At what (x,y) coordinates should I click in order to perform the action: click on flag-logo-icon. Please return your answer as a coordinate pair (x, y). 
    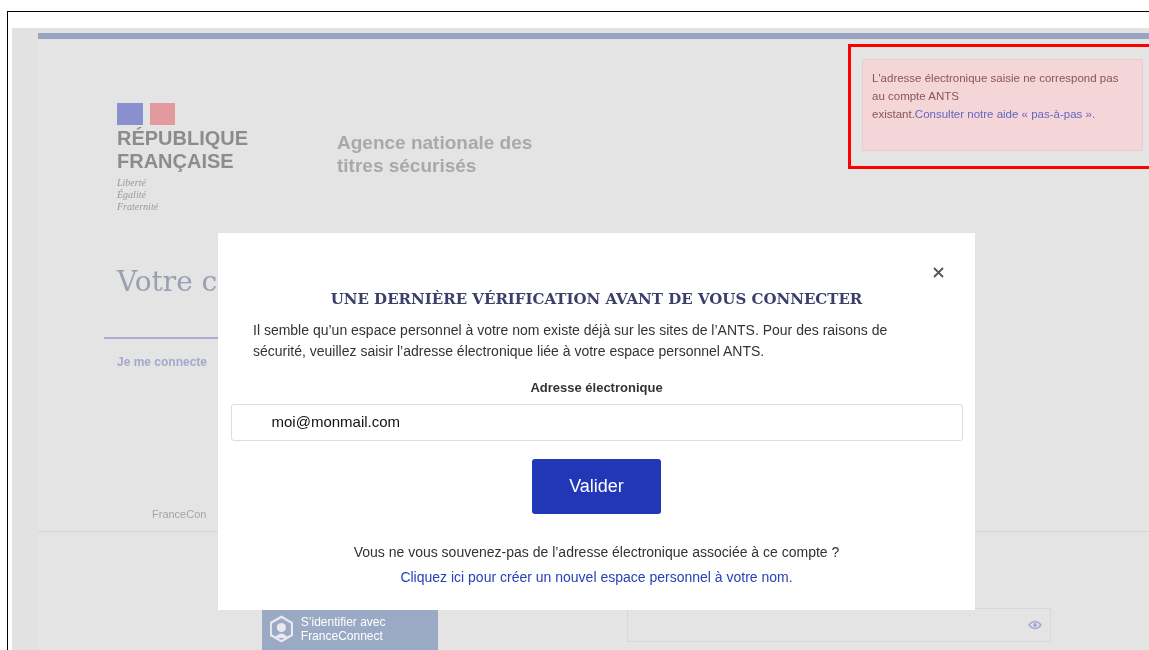
    Looking at the image, I should click on (146, 114).